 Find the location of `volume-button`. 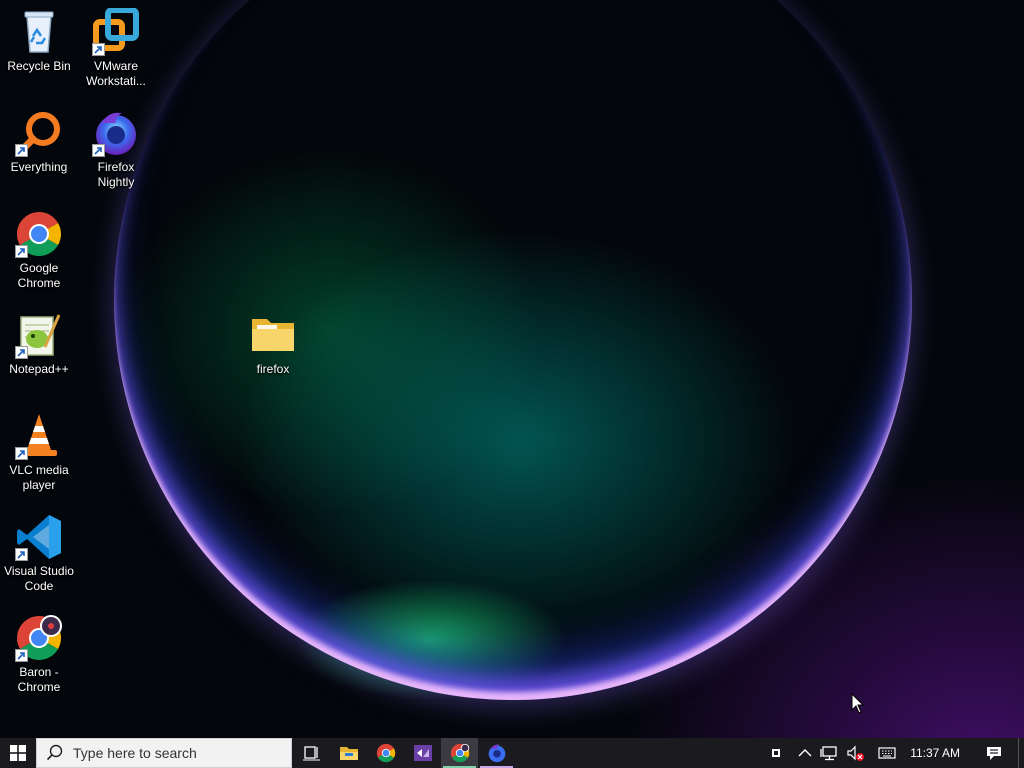

volume-button is located at coordinates (855, 753).